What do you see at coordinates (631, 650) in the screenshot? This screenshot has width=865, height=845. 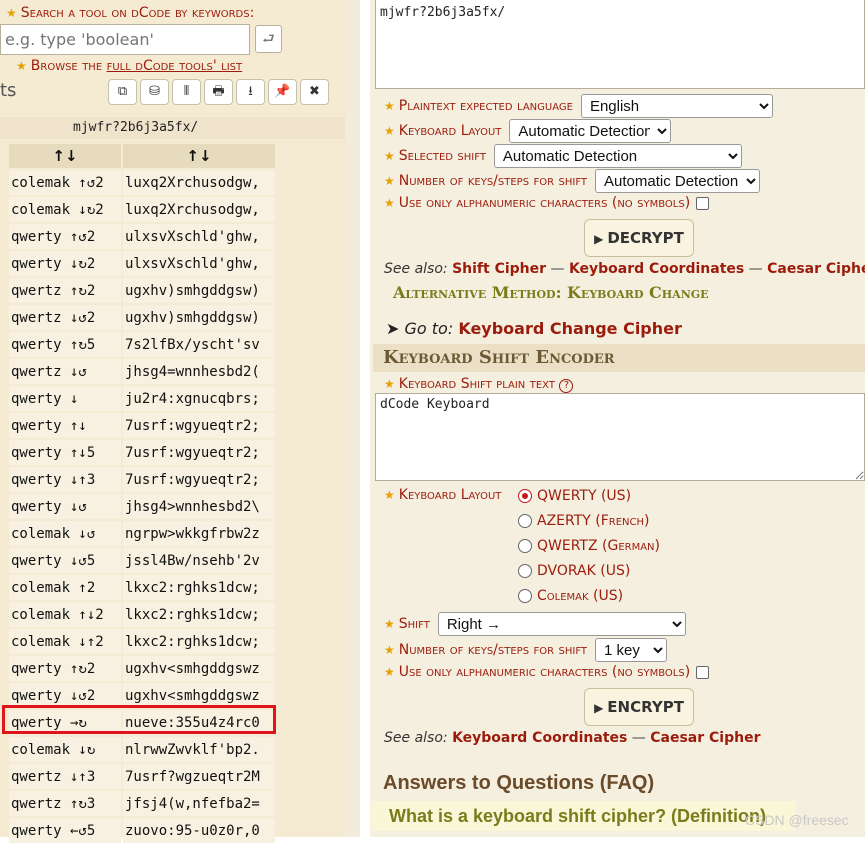 I see `encoder-steps-select: 1 key` at bounding box center [631, 650].